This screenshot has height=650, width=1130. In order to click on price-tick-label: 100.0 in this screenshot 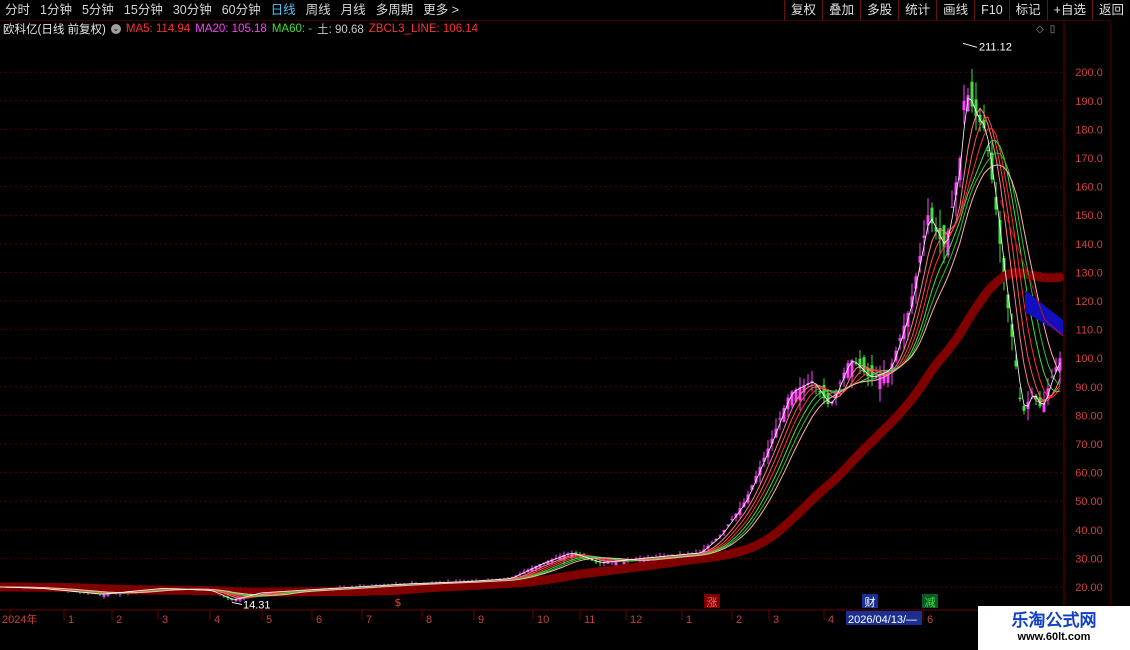, I will do `click(1089, 359)`.